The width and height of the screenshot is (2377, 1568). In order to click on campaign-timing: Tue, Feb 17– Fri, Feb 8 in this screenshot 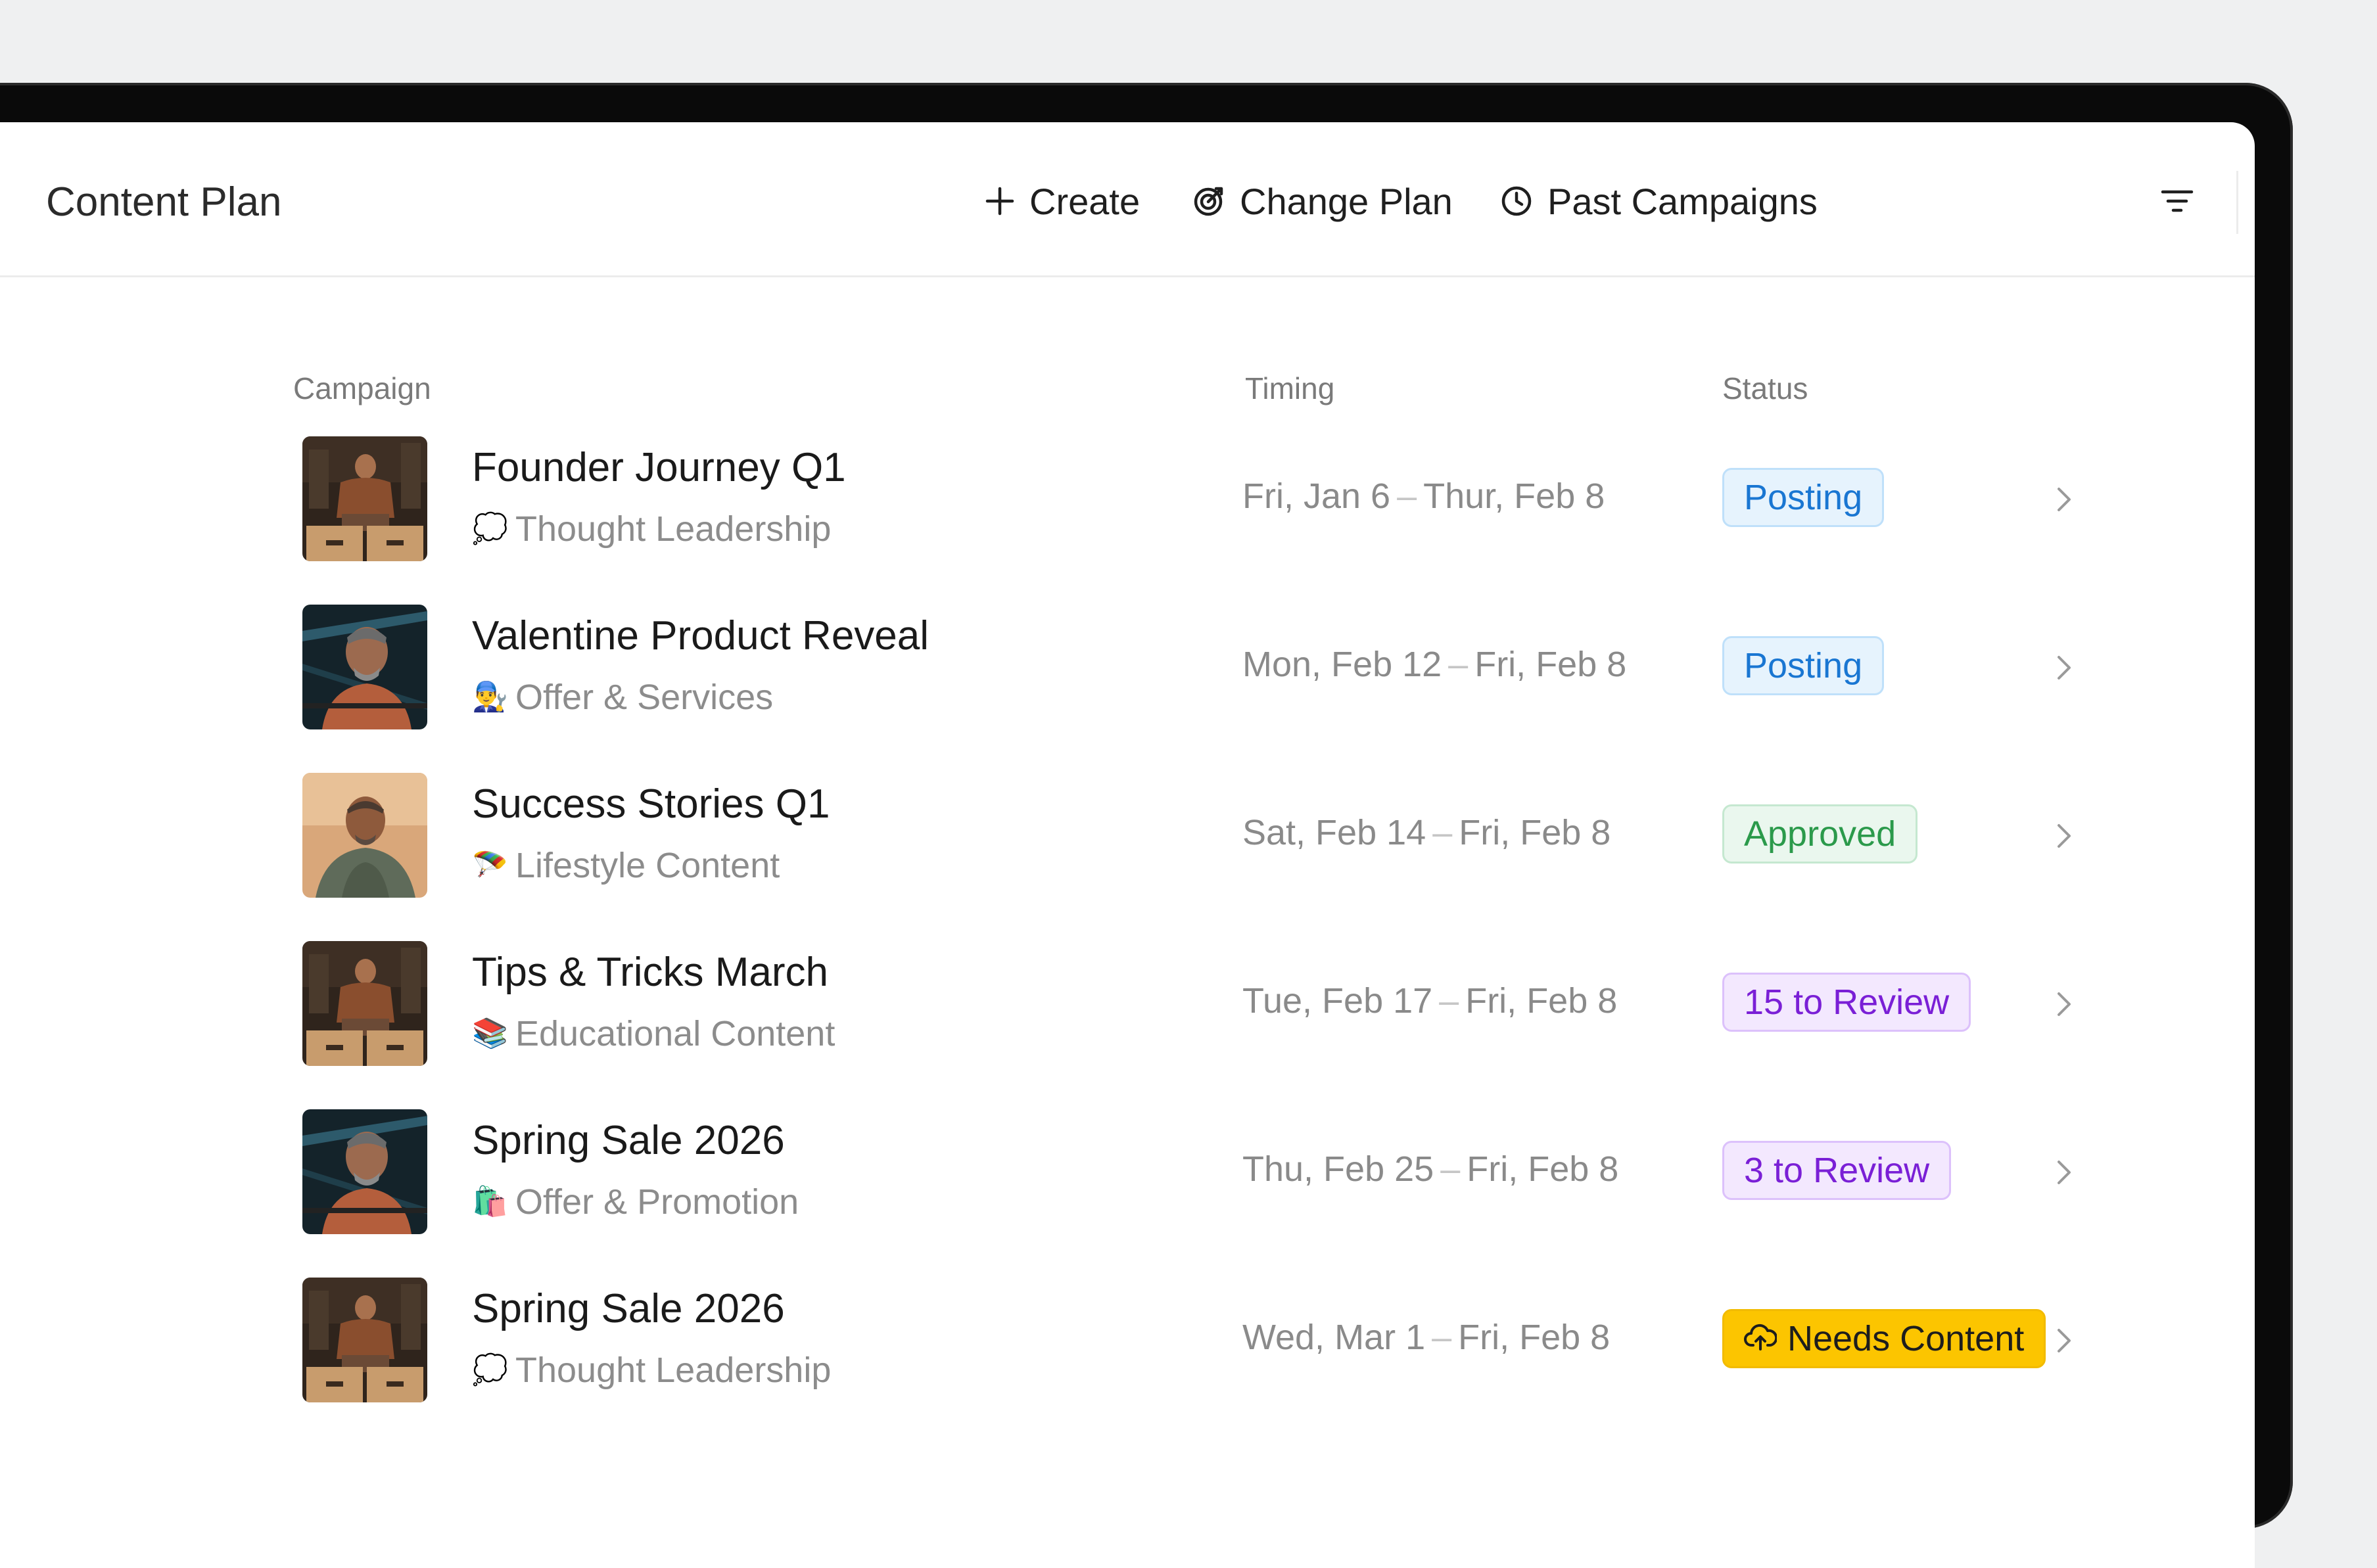, I will do `click(1429, 1000)`.